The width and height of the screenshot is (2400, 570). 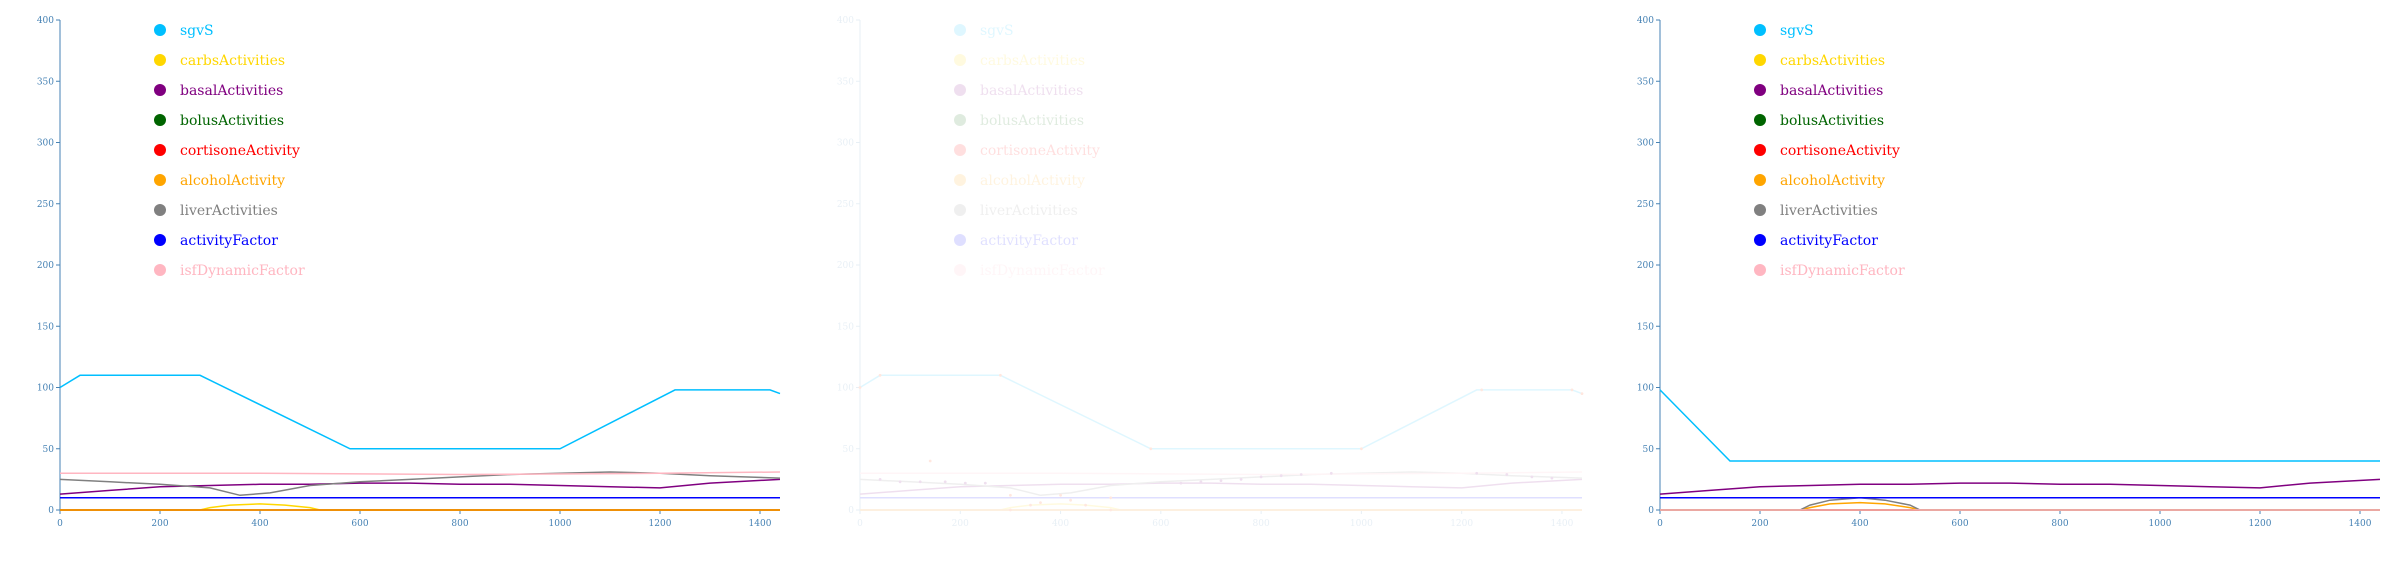 I want to click on legend-marker-alcoholActivity, so click(x=160, y=180).